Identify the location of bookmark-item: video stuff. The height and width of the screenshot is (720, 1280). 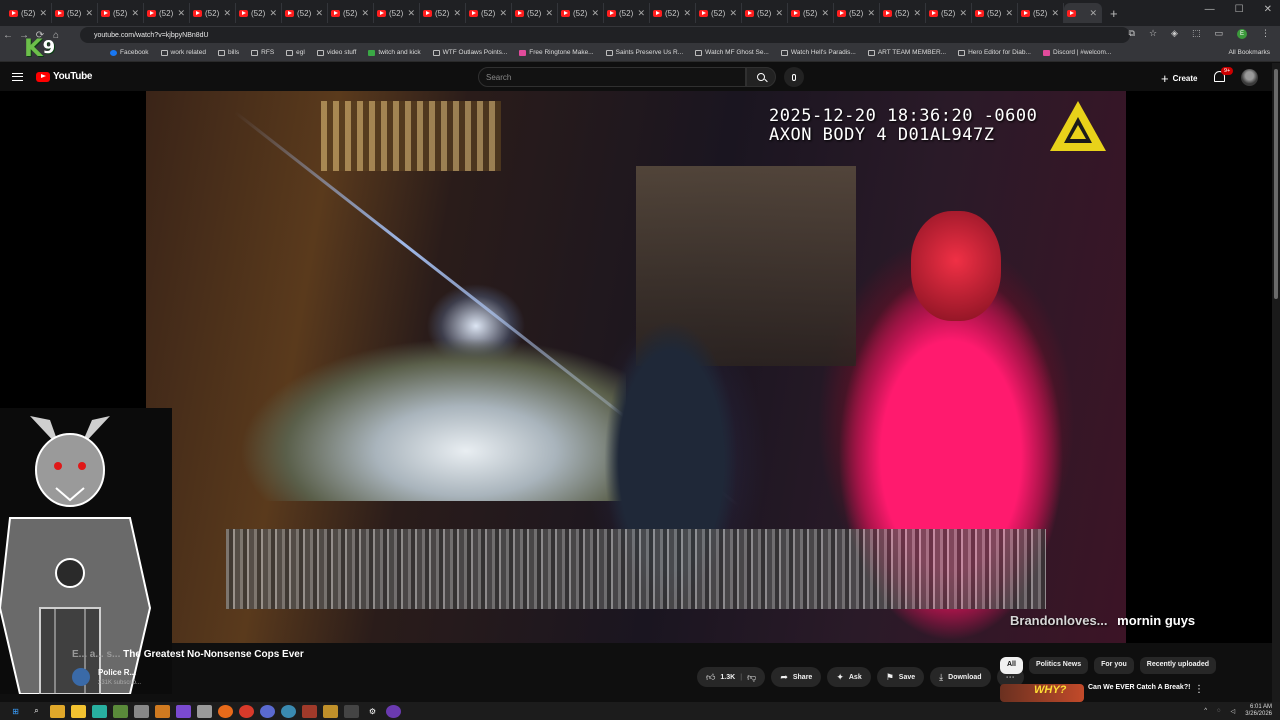
(336, 52).